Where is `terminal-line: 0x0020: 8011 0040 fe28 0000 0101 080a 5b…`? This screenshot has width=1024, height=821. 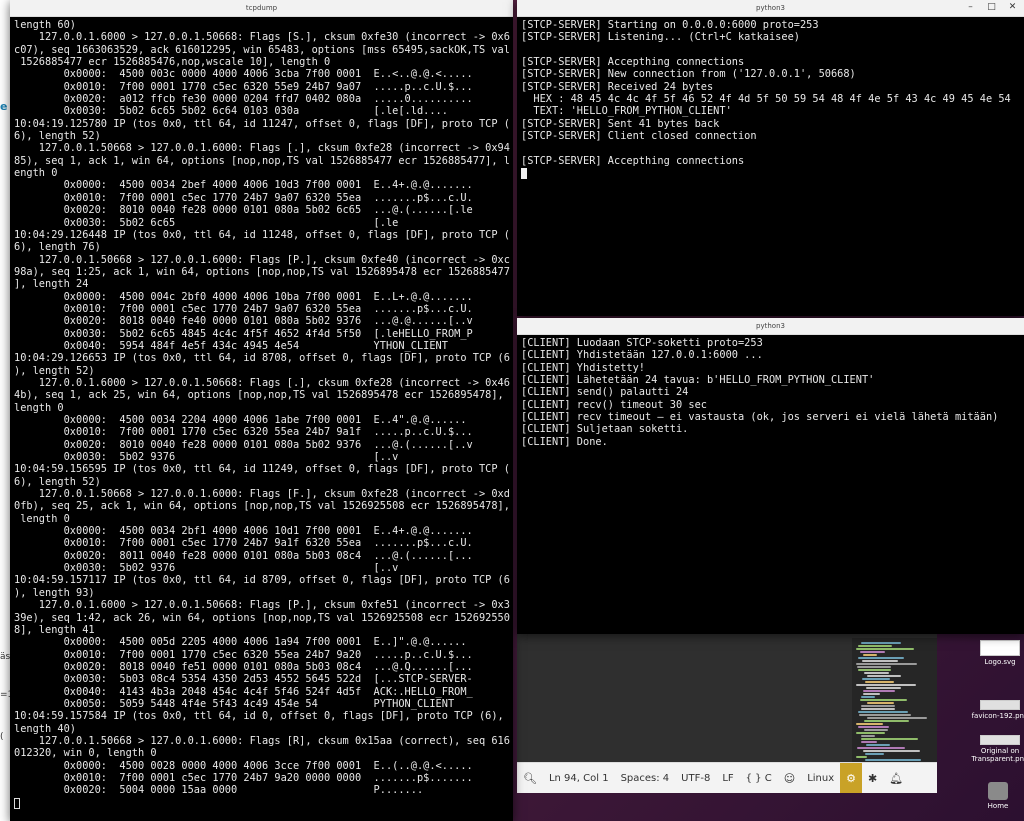
terminal-line: 0x0020: 8011 0040 fe28 0000 0101 080a 5b… is located at coordinates (243, 555).